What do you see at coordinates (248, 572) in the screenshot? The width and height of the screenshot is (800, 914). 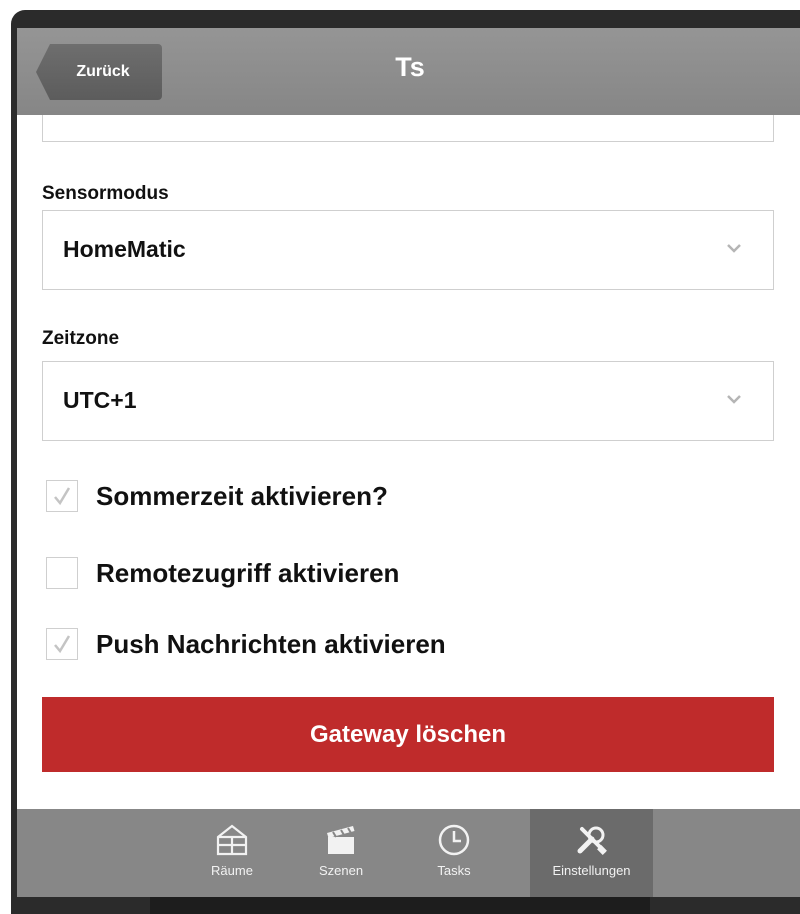 I see `remotezugriff-label: Remotezugriff aktivieren` at bounding box center [248, 572].